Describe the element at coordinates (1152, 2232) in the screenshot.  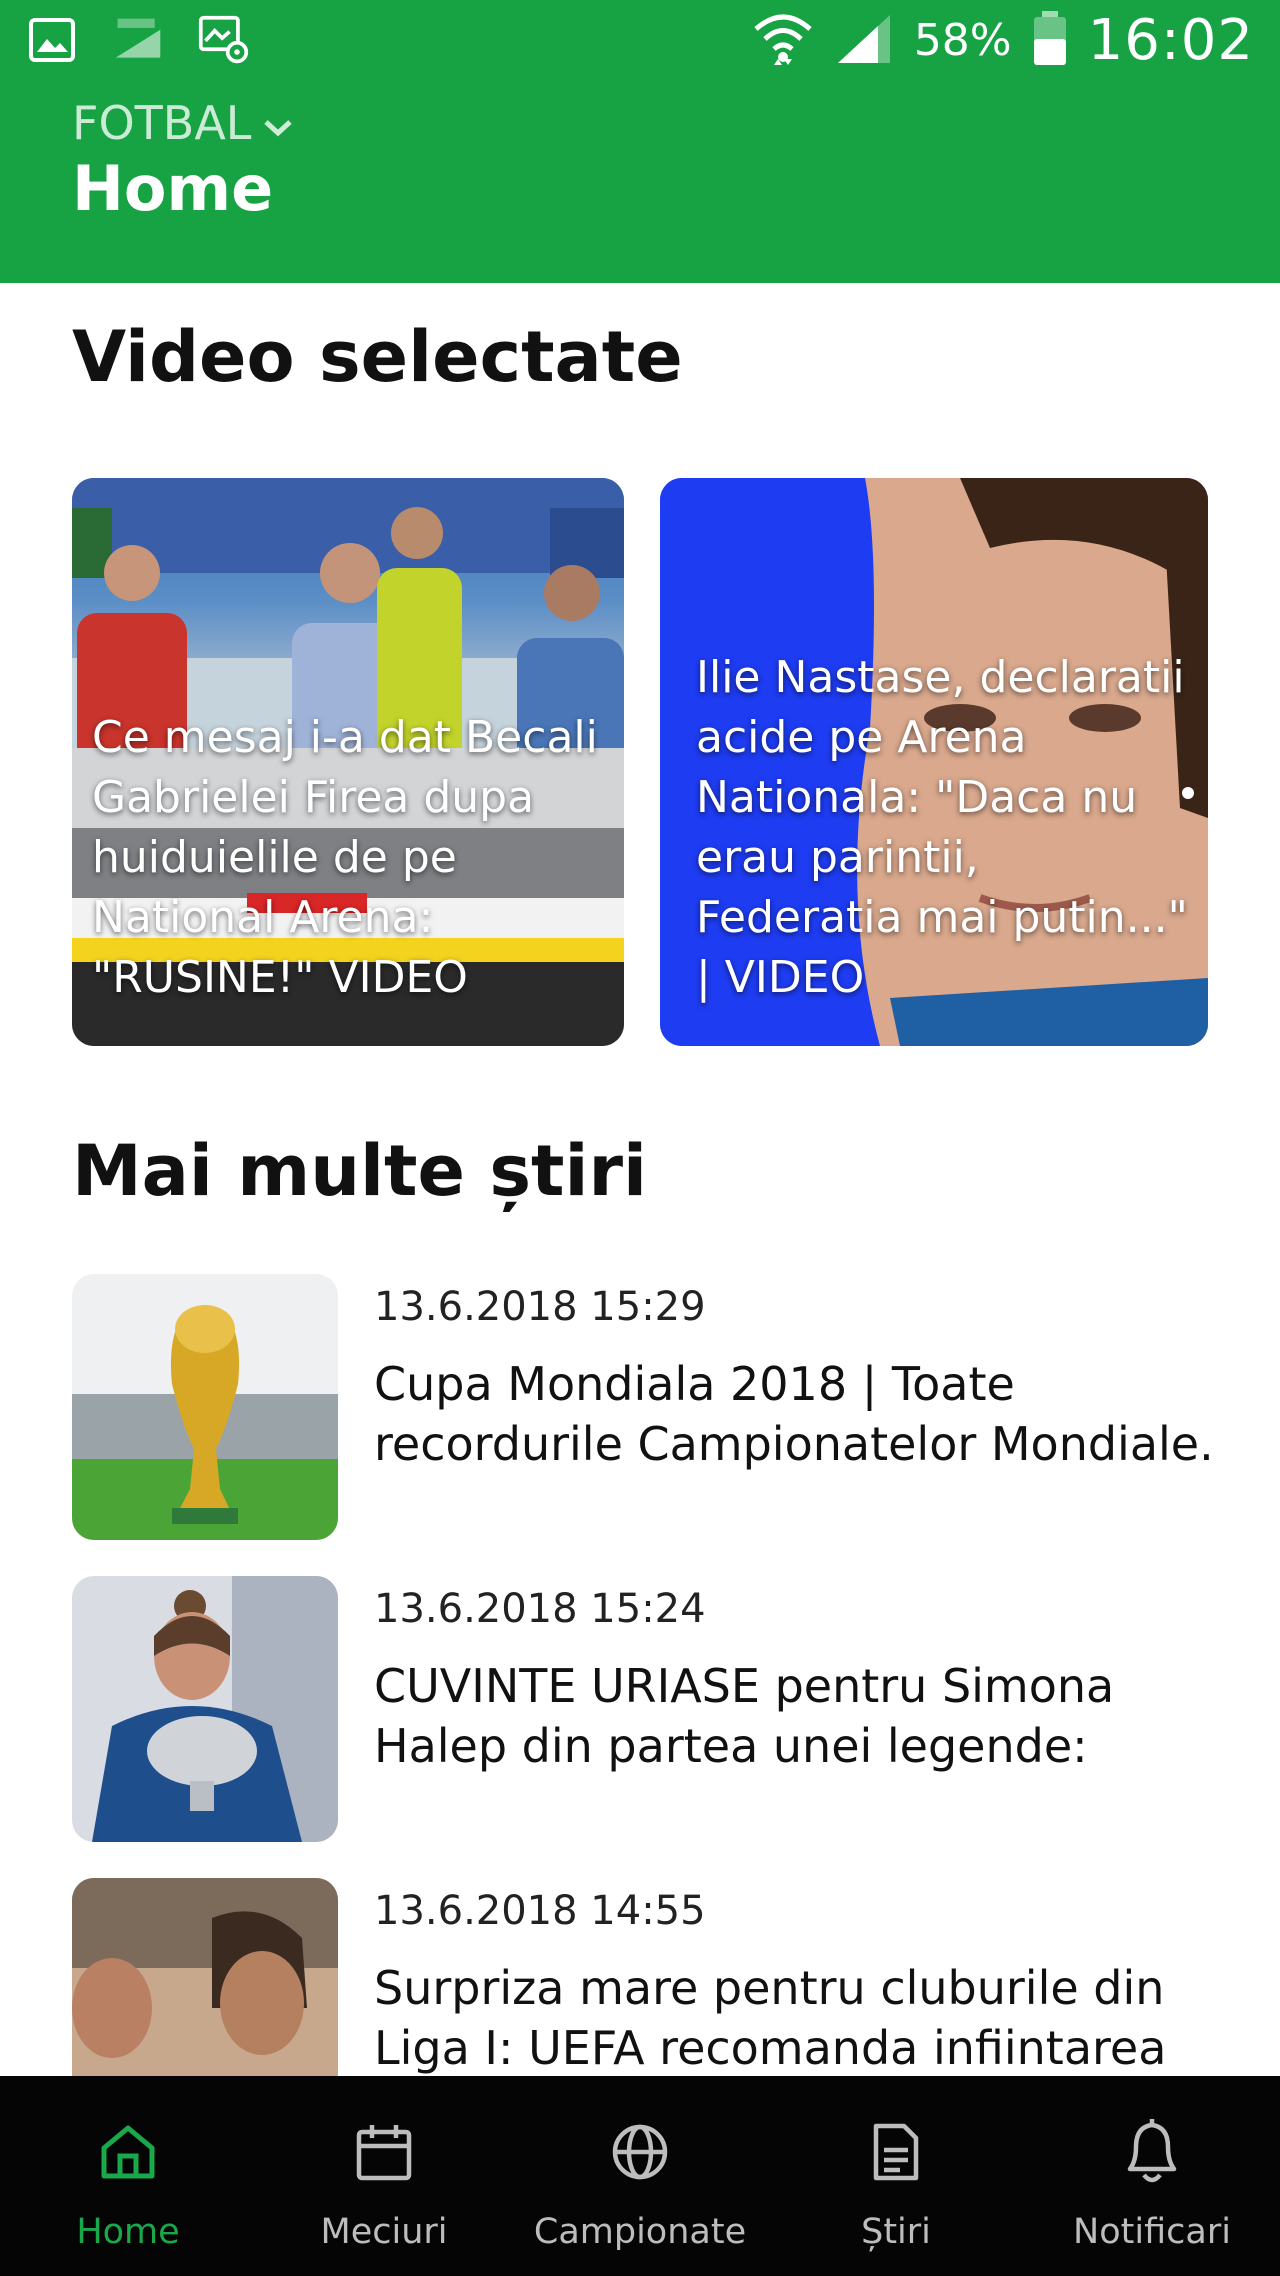
I see `nav-label: Notificari` at that location.